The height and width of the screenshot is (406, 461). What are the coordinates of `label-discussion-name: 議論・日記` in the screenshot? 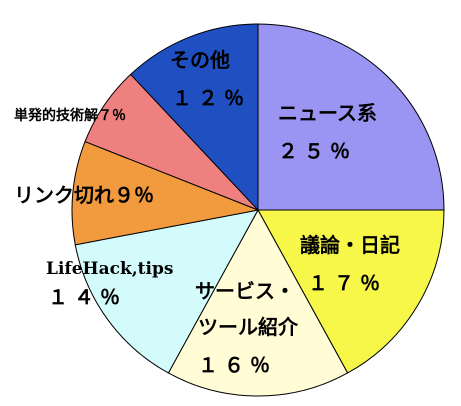 It's located at (350, 245).